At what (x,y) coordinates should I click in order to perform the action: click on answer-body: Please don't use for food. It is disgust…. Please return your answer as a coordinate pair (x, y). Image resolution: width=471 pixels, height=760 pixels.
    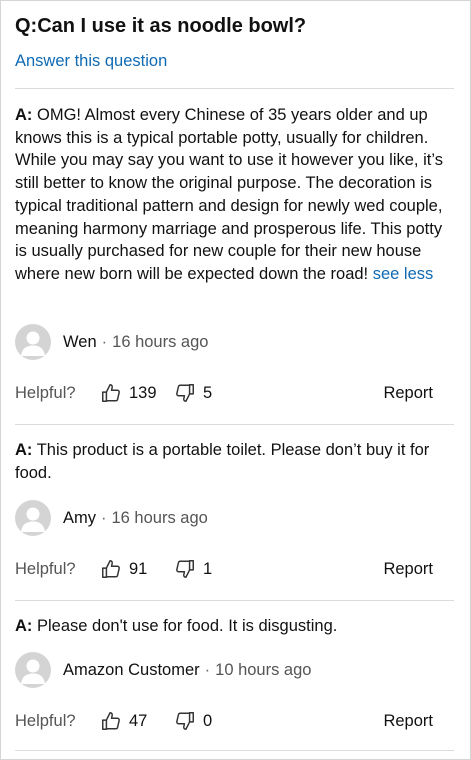
    Looking at the image, I should click on (185, 626).